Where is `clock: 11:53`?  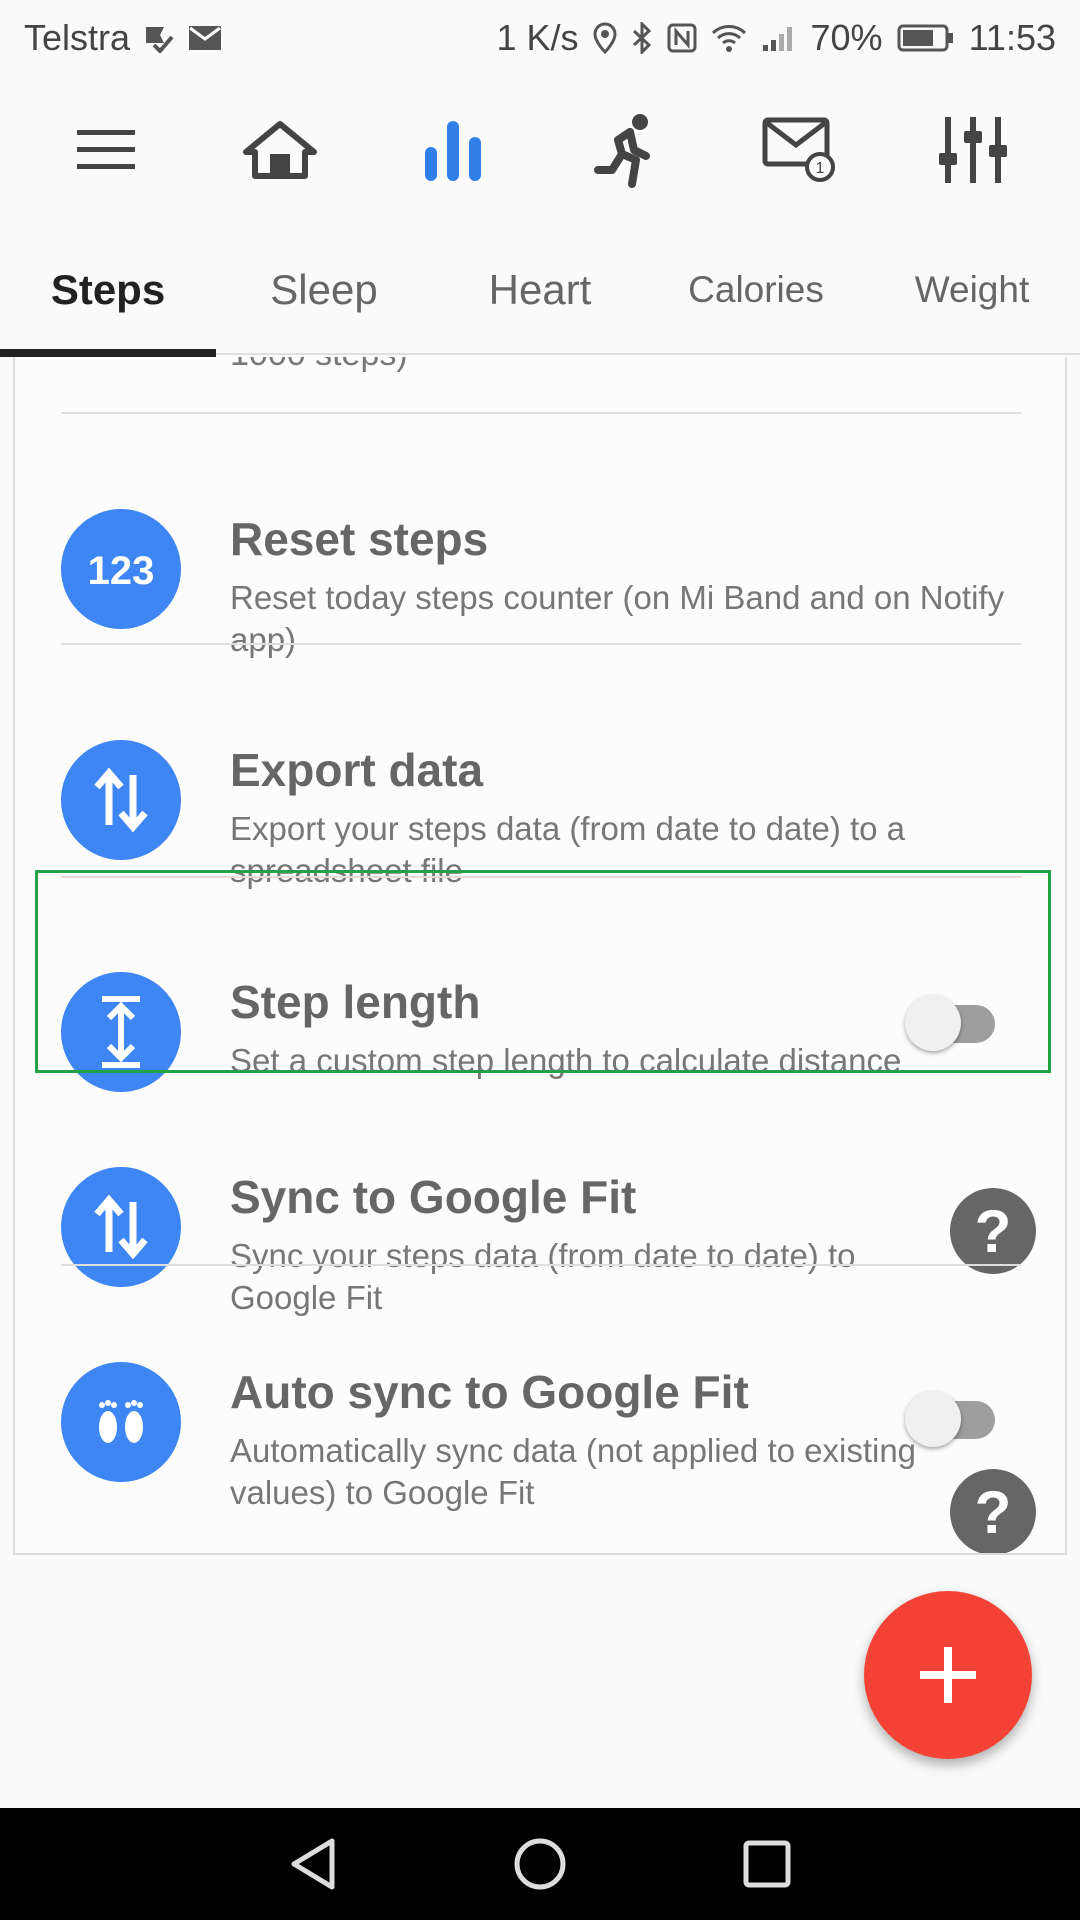
clock: 11:53 is located at coordinates (1012, 37).